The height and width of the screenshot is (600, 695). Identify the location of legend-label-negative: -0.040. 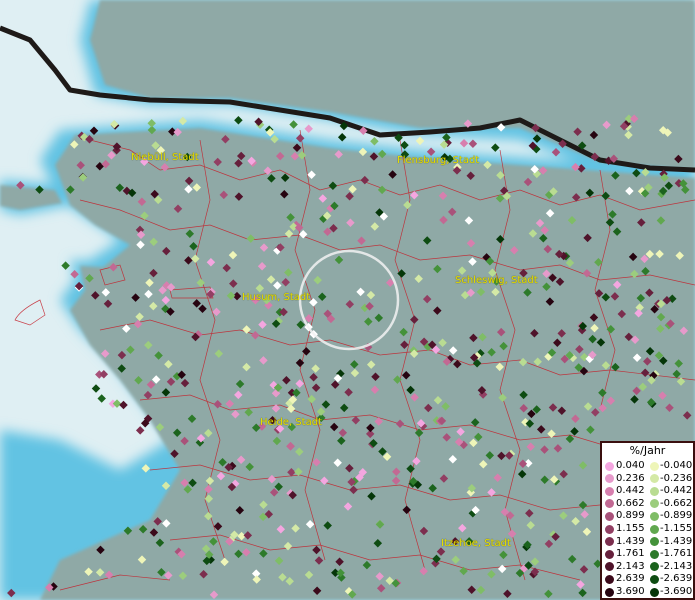
(676, 465).